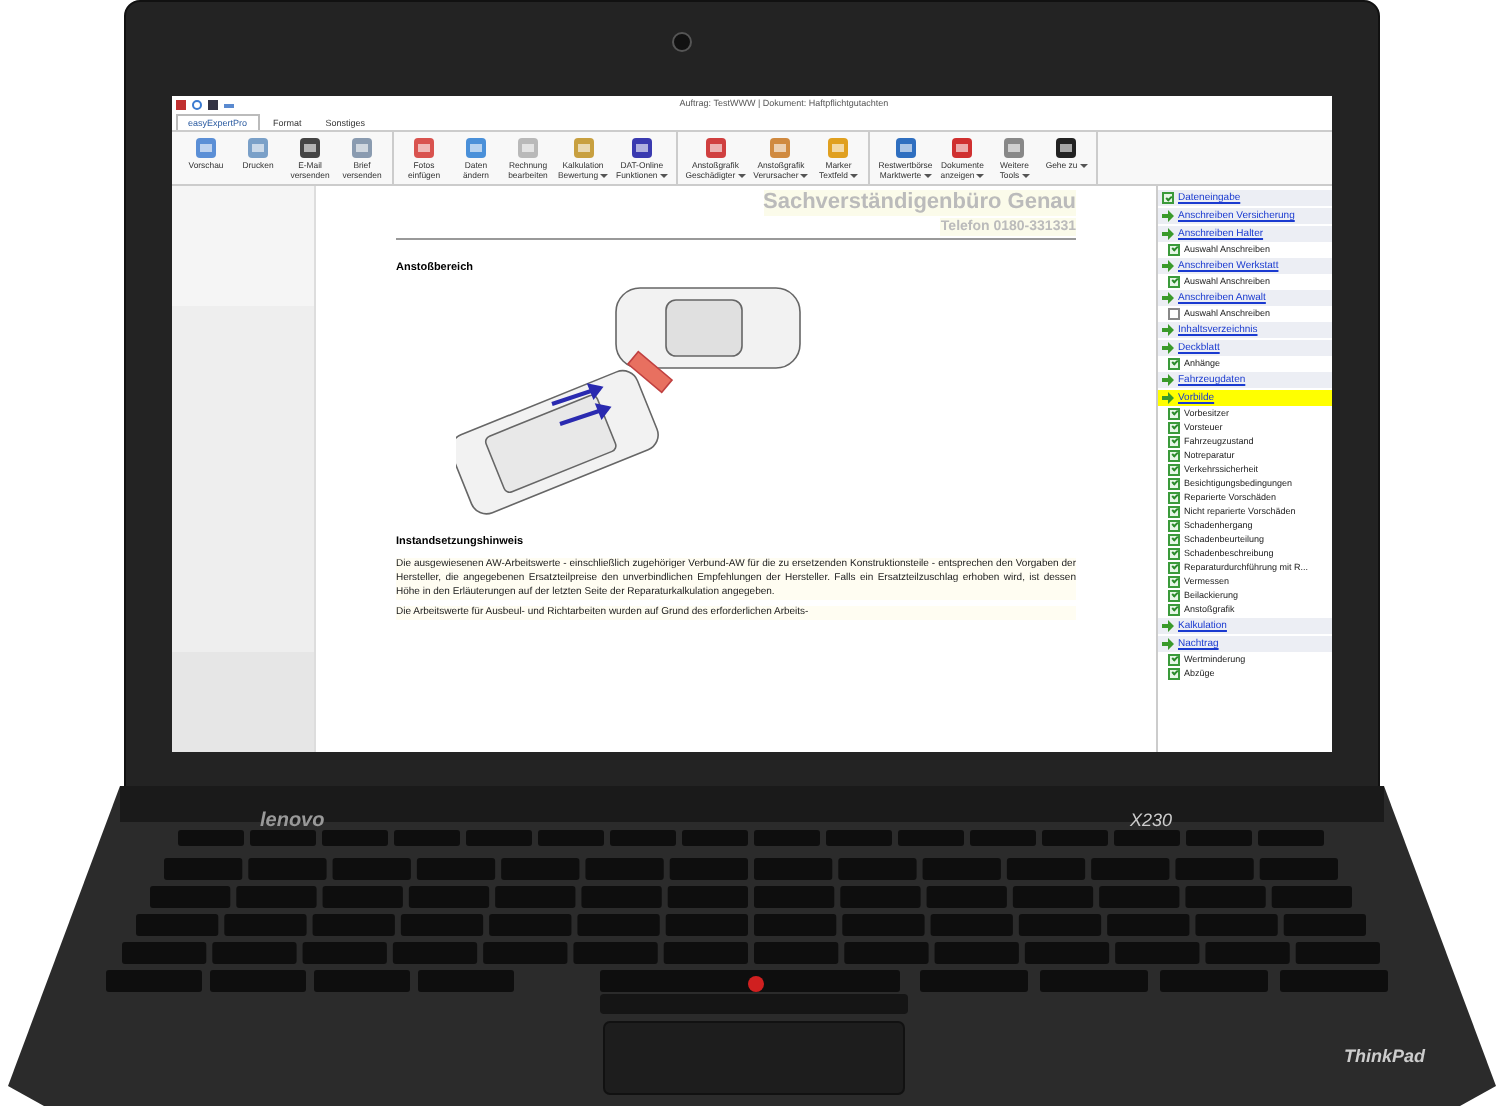  I want to click on lid-logo: lenovo, so click(292, 822).